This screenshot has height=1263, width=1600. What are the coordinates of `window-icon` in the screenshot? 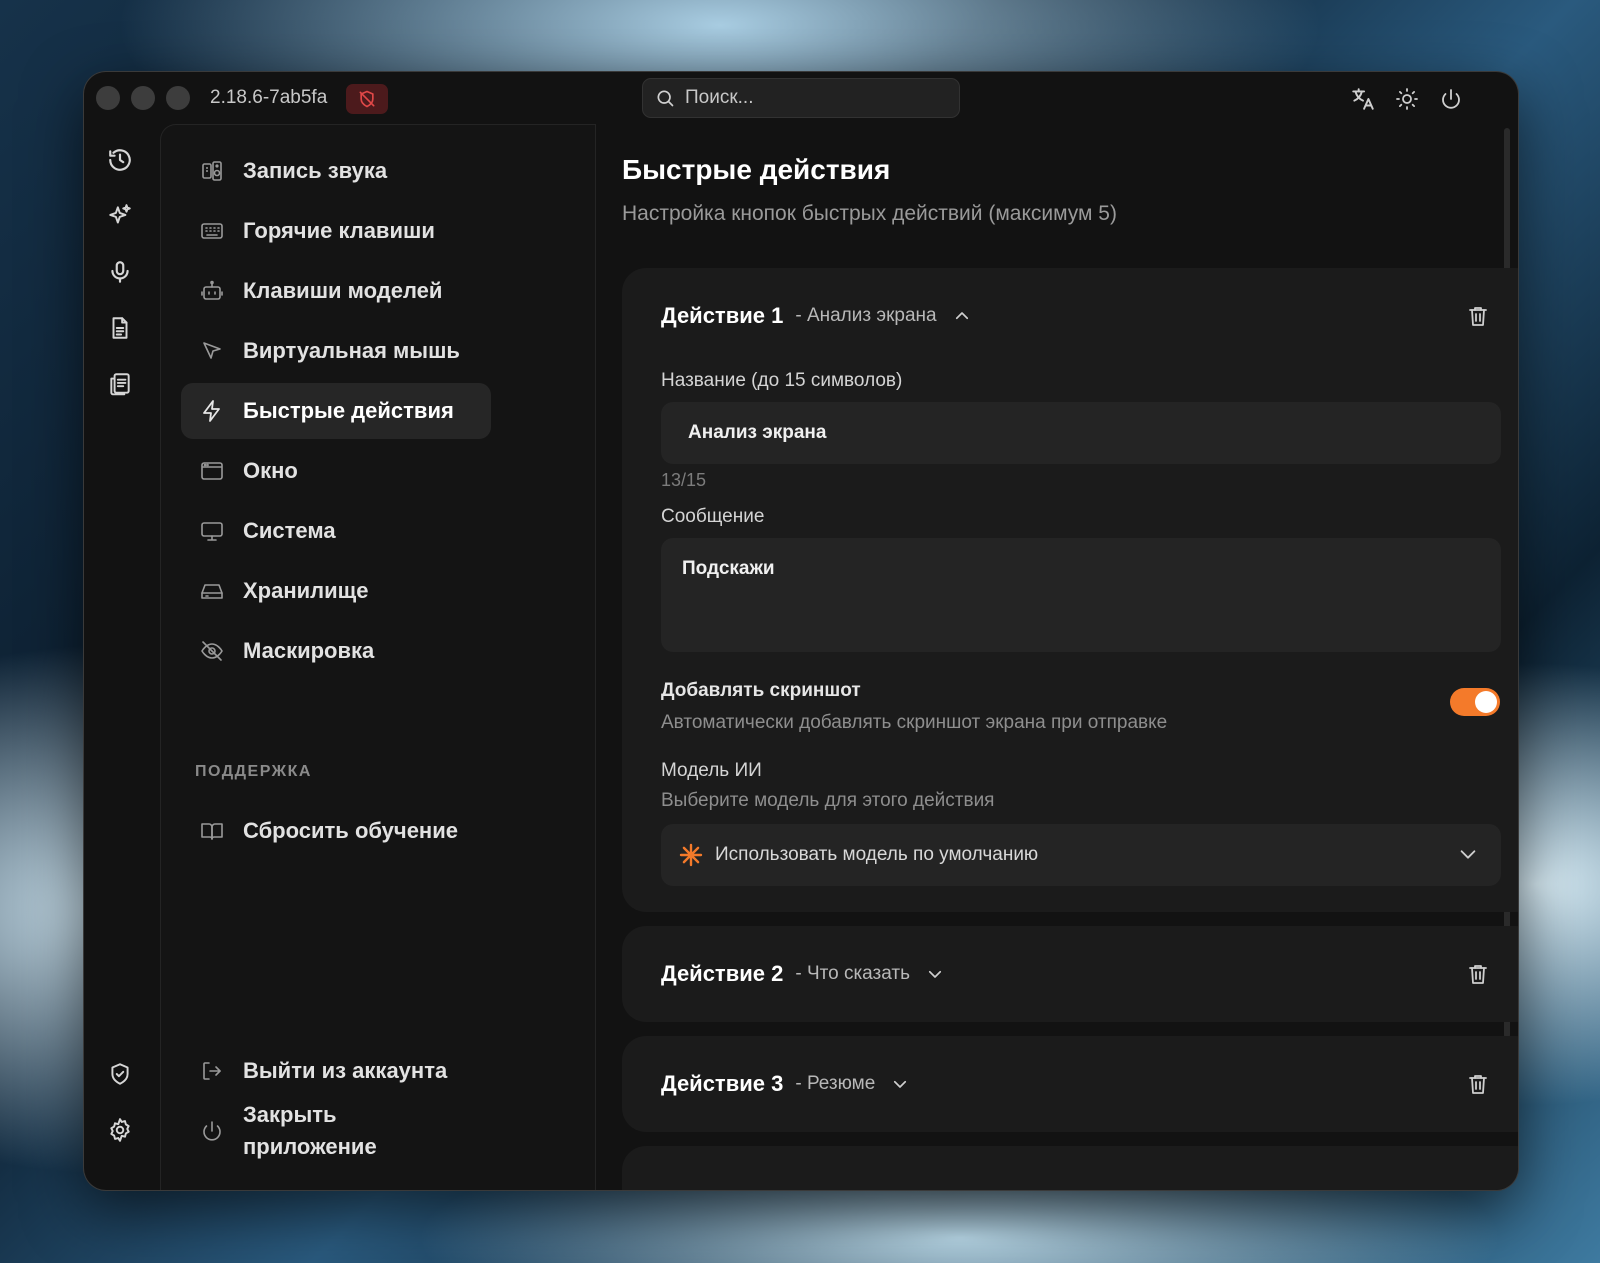 It's located at (212, 471).